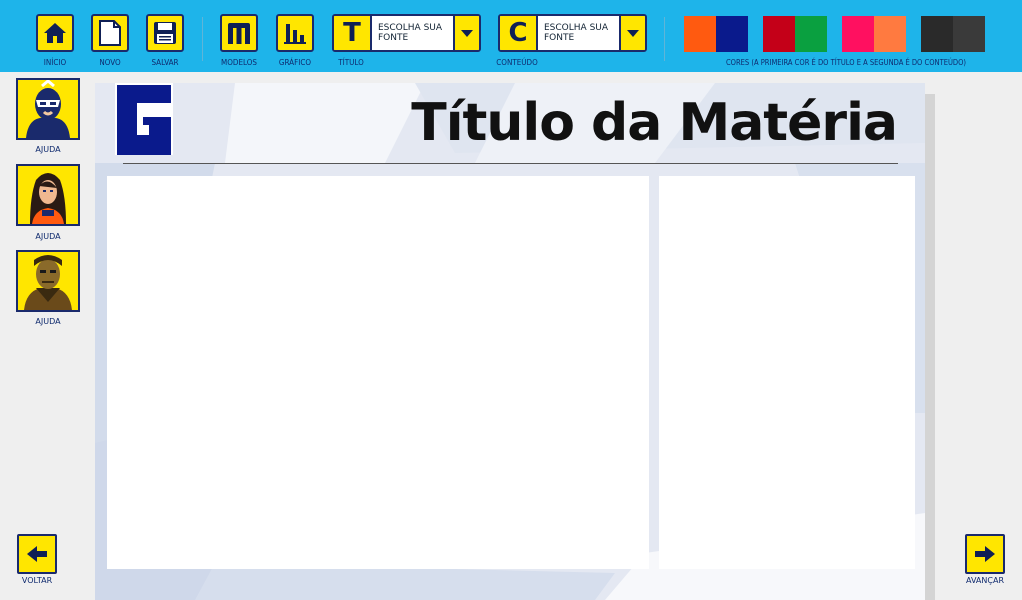 The height and width of the screenshot is (600, 1022). I want to click on help-label-2: AJUDA, so click(48, 236).